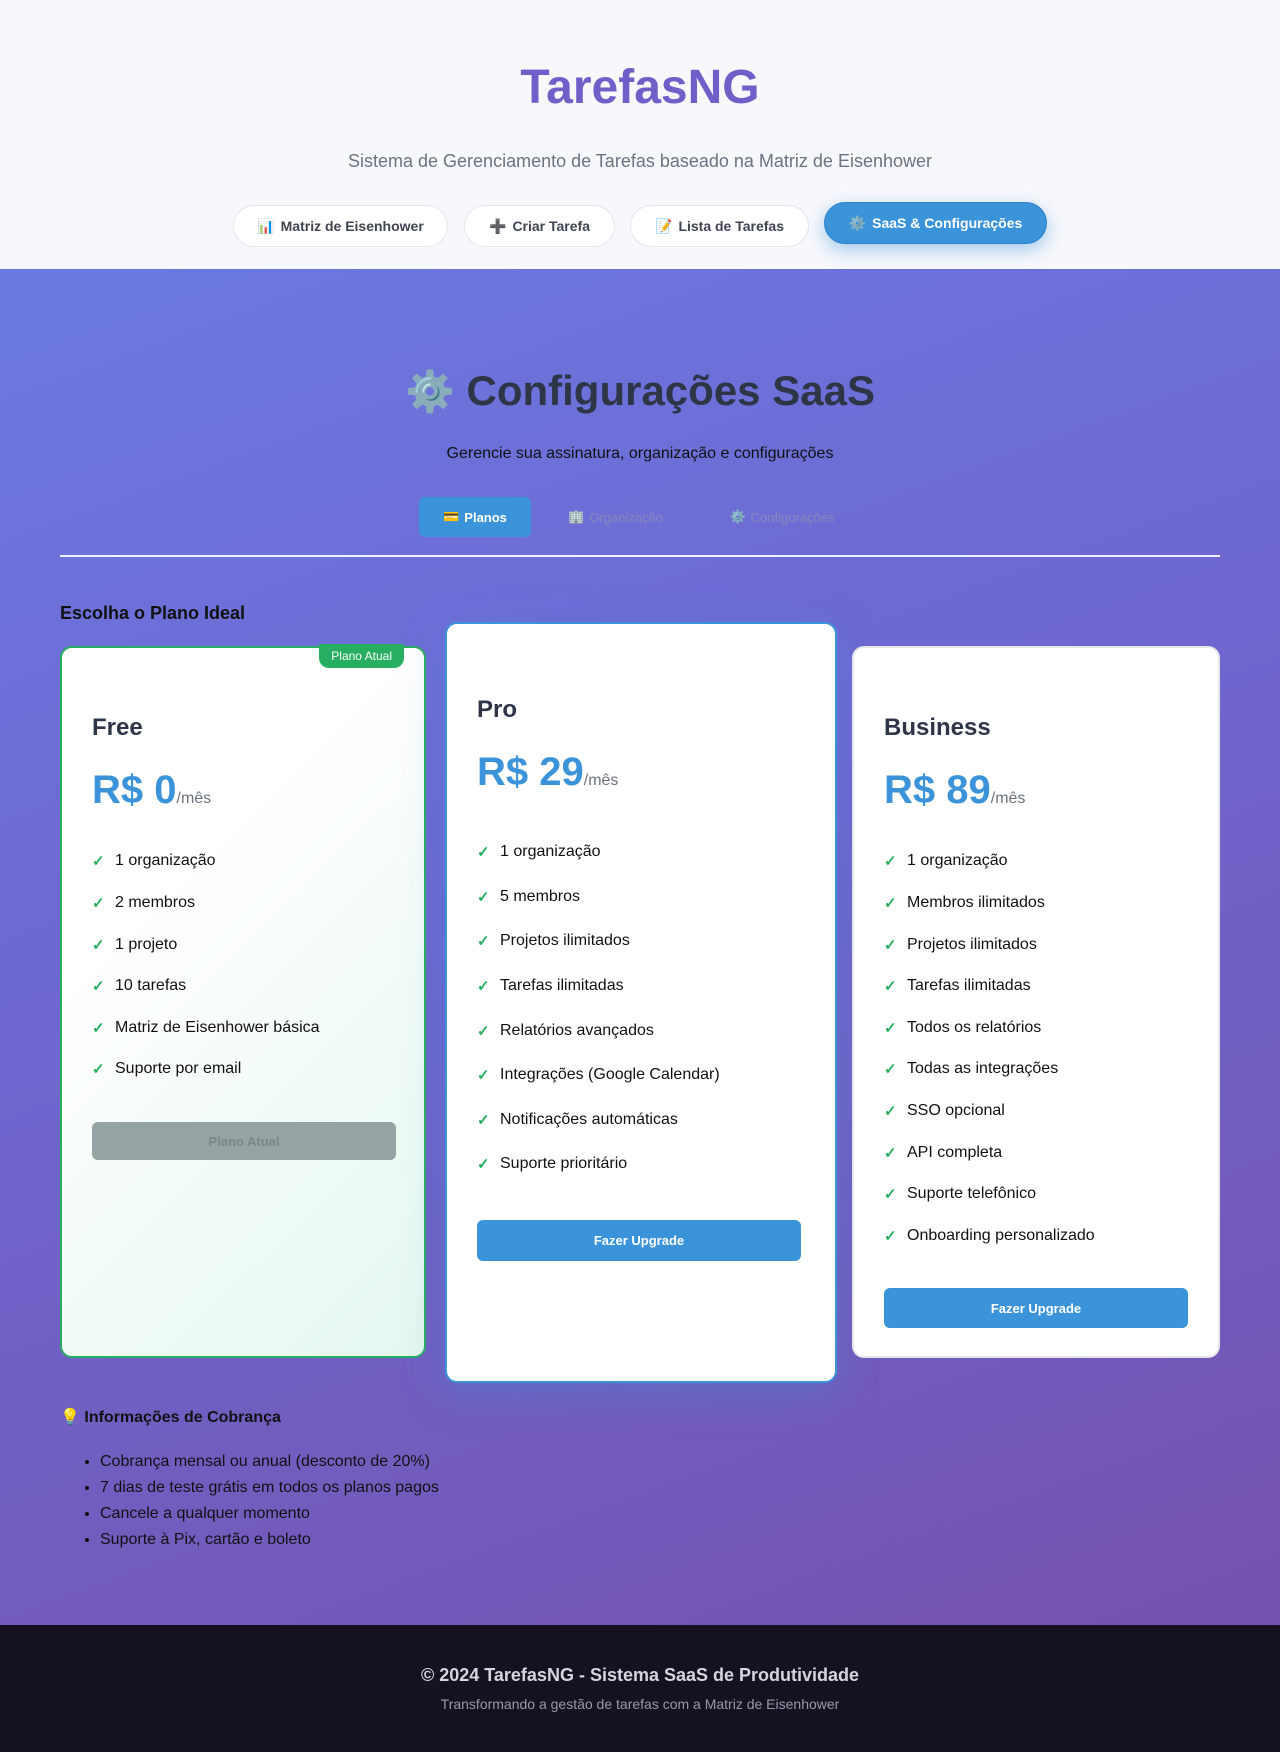 This screenshot has height=1752, width=1280. What do you see at coordinates (217, 1027) in the screenshot?
I see `feature-label: Matriz de Eisenhower básica` at bounding box center [217, 1027].